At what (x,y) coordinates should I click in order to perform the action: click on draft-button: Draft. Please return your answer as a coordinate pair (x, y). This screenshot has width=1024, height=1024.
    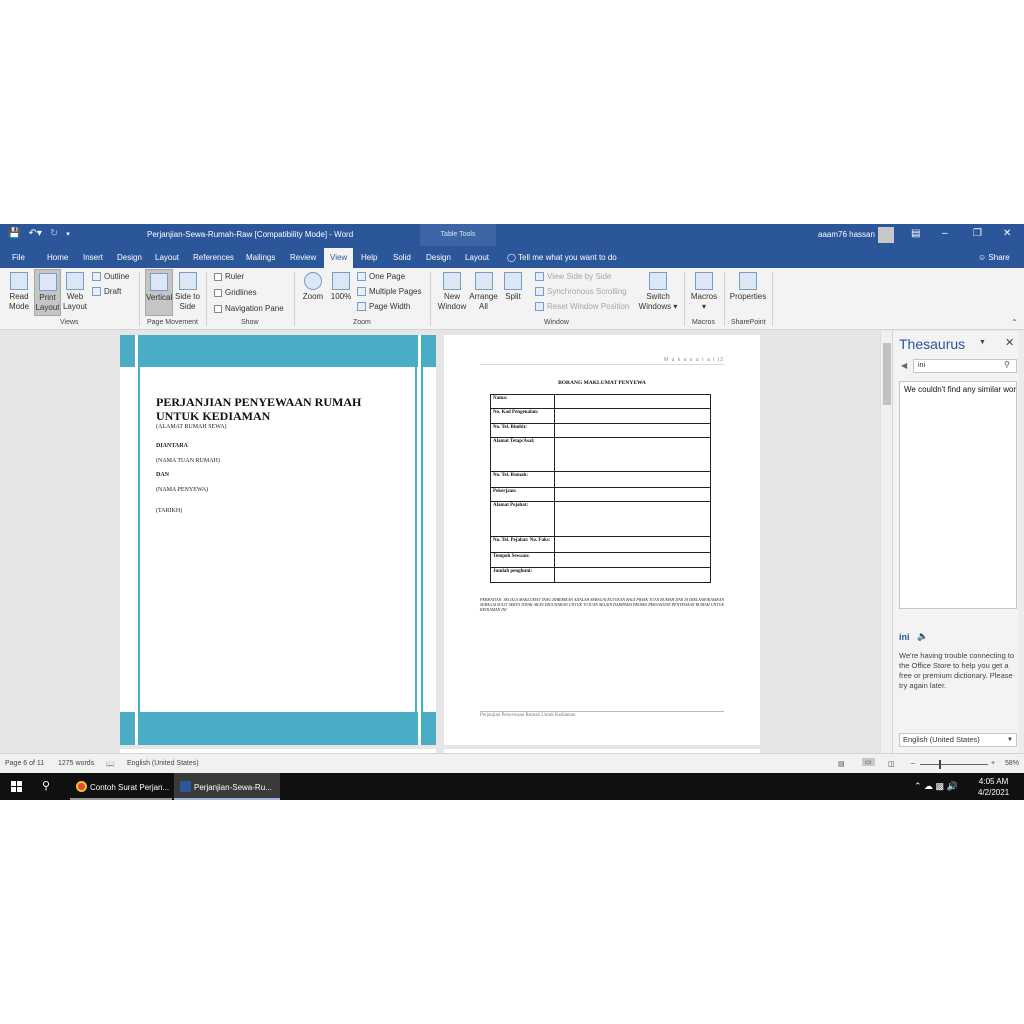
    Looking at the image, I should click on (106, 291).